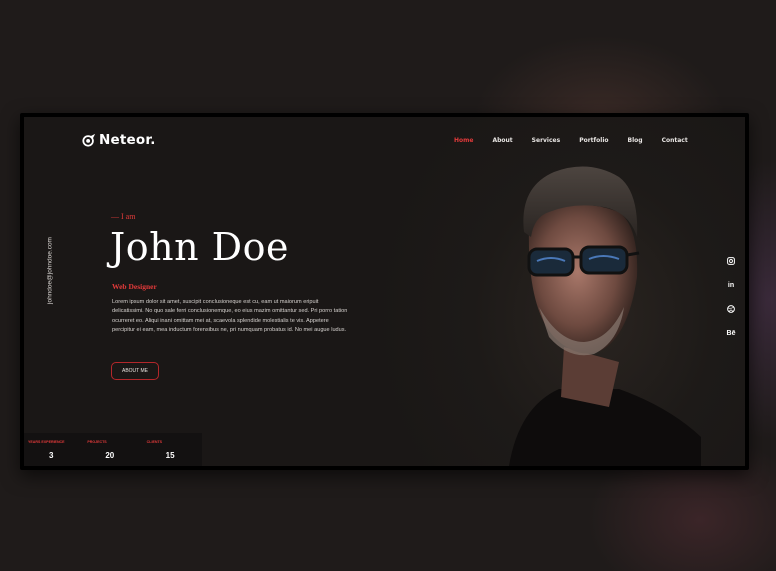 This screenshot has height=571, width=776. What do you see at coordinates (172, 449) in the screenshot?
I see `stat-clients: CLIENTS 15` at bounding box center [172, 449].